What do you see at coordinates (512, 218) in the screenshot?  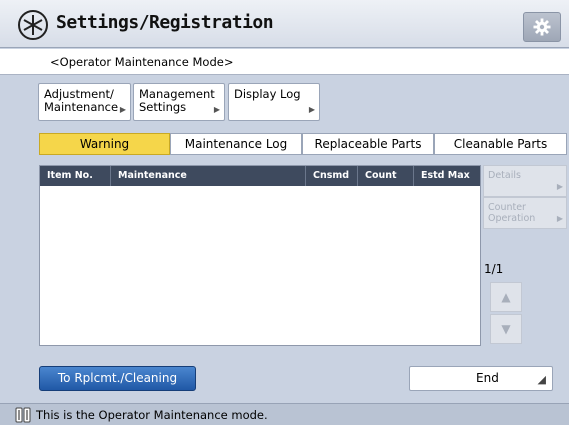 I see `counter-label-line2: Operation` at bounding box center [512, 218].